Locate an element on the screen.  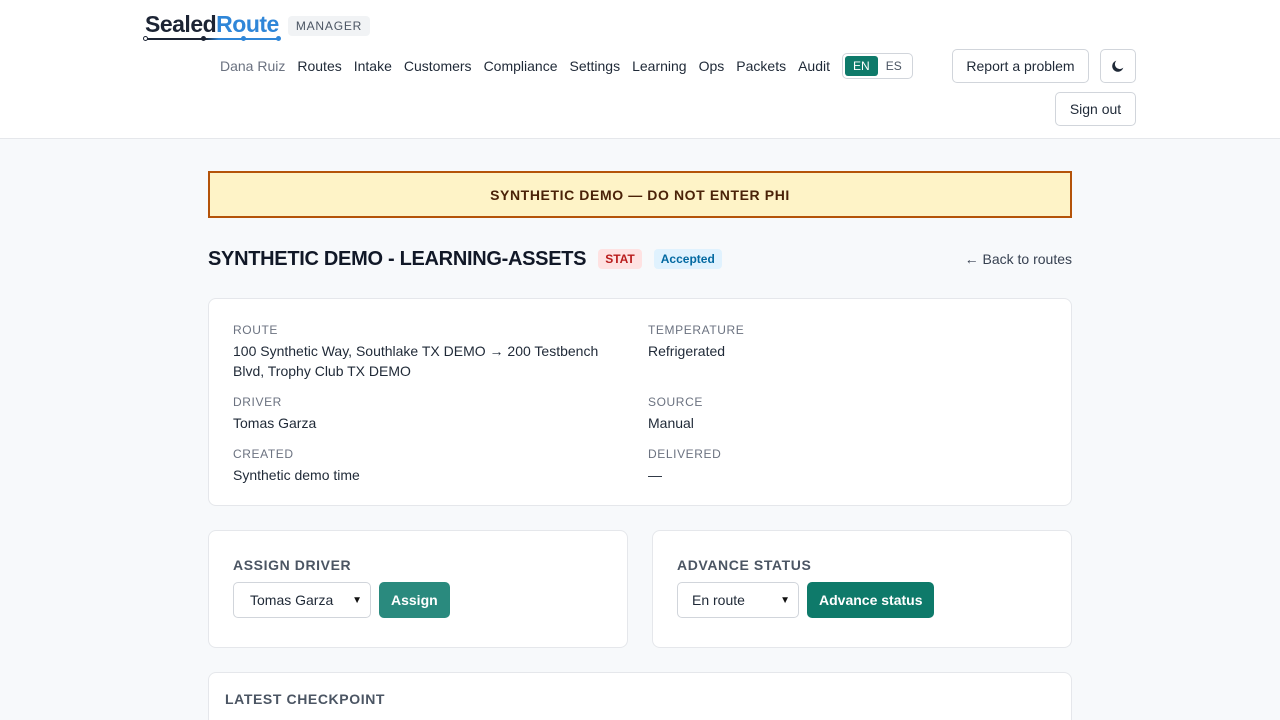
moon-icon is located at coordinates (1118, 66).